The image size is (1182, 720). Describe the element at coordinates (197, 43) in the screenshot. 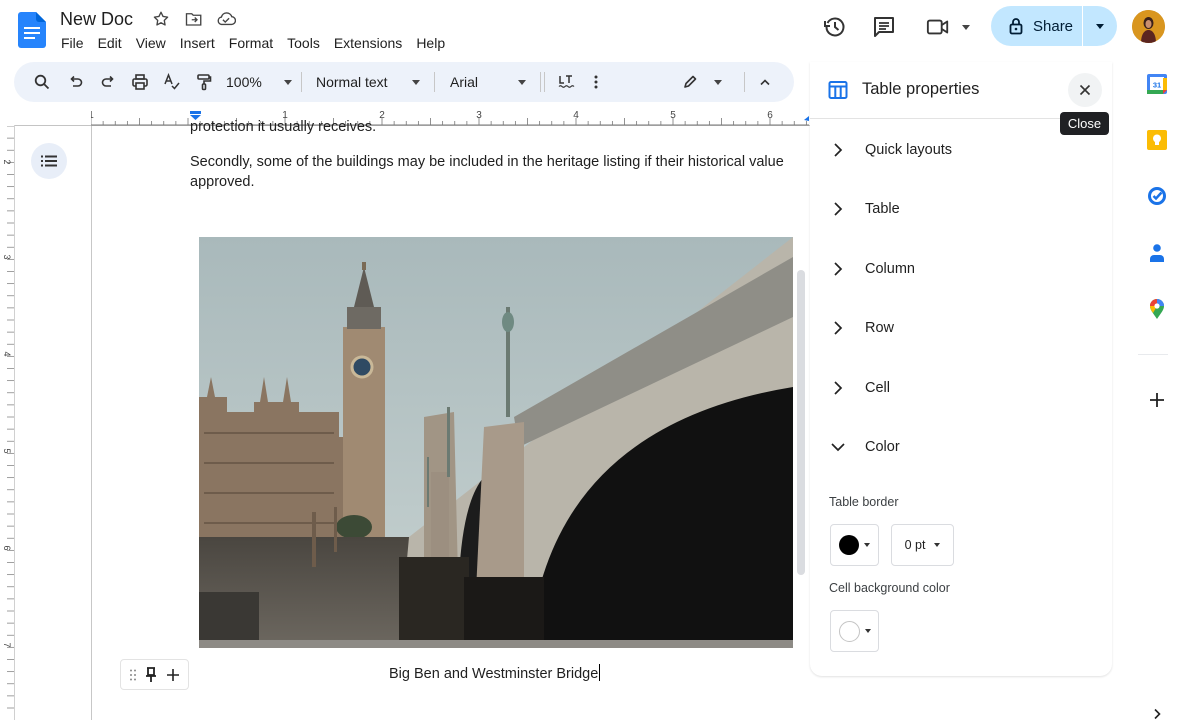

I see `menu-insert: Insert` at that location.